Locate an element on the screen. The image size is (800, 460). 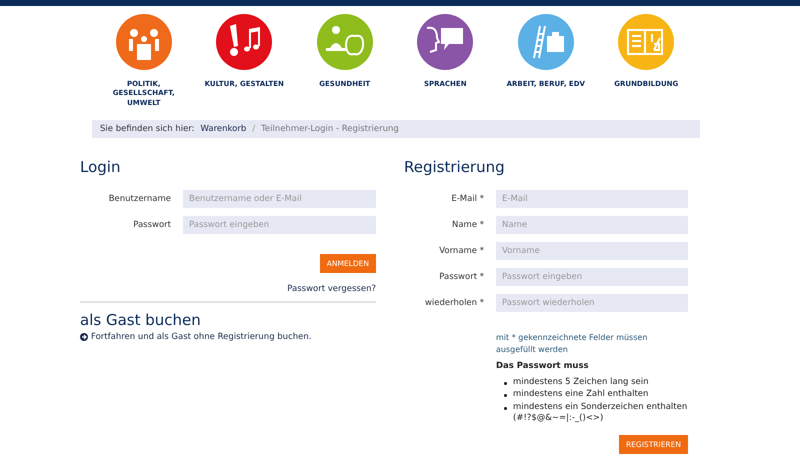
password-rule: mindestens eine Zahl enthalten is located at coordinates (580, 395).